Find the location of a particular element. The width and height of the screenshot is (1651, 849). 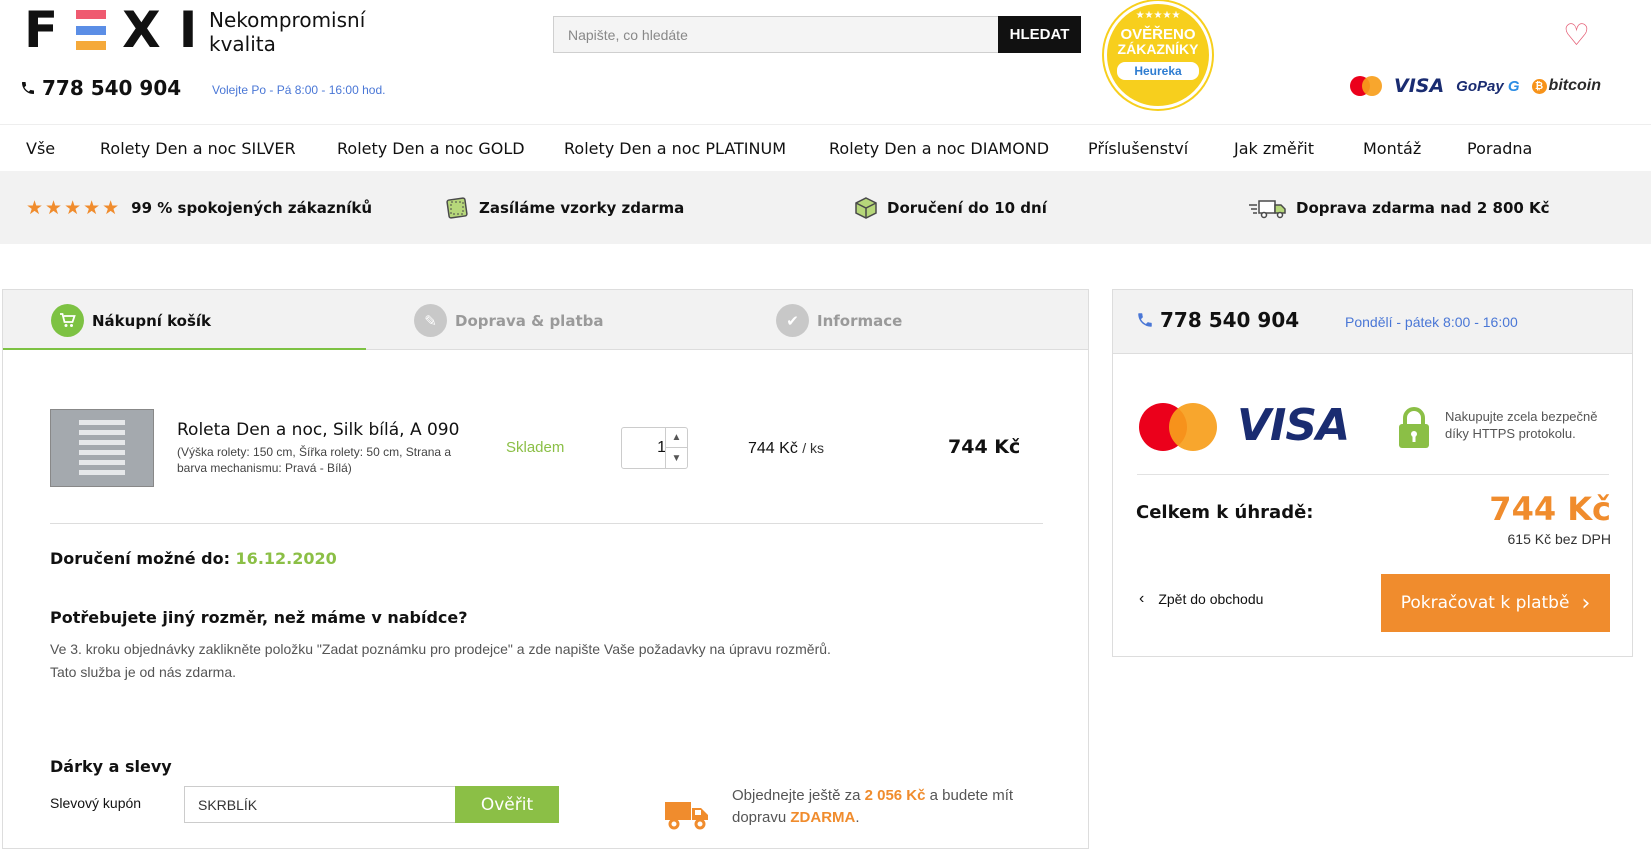

search-button: HLEDAT is located at coordinates (1039, 34).